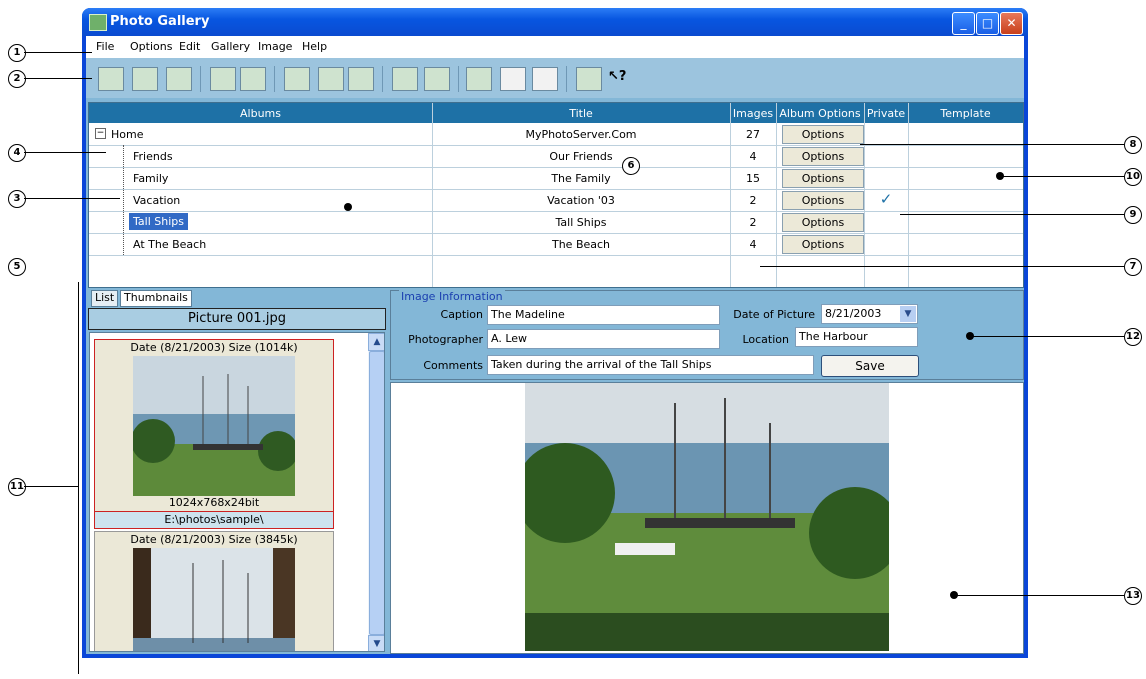 The image size is (1146, 679). I want to click on remove-picture-icon, so click(331, 79).